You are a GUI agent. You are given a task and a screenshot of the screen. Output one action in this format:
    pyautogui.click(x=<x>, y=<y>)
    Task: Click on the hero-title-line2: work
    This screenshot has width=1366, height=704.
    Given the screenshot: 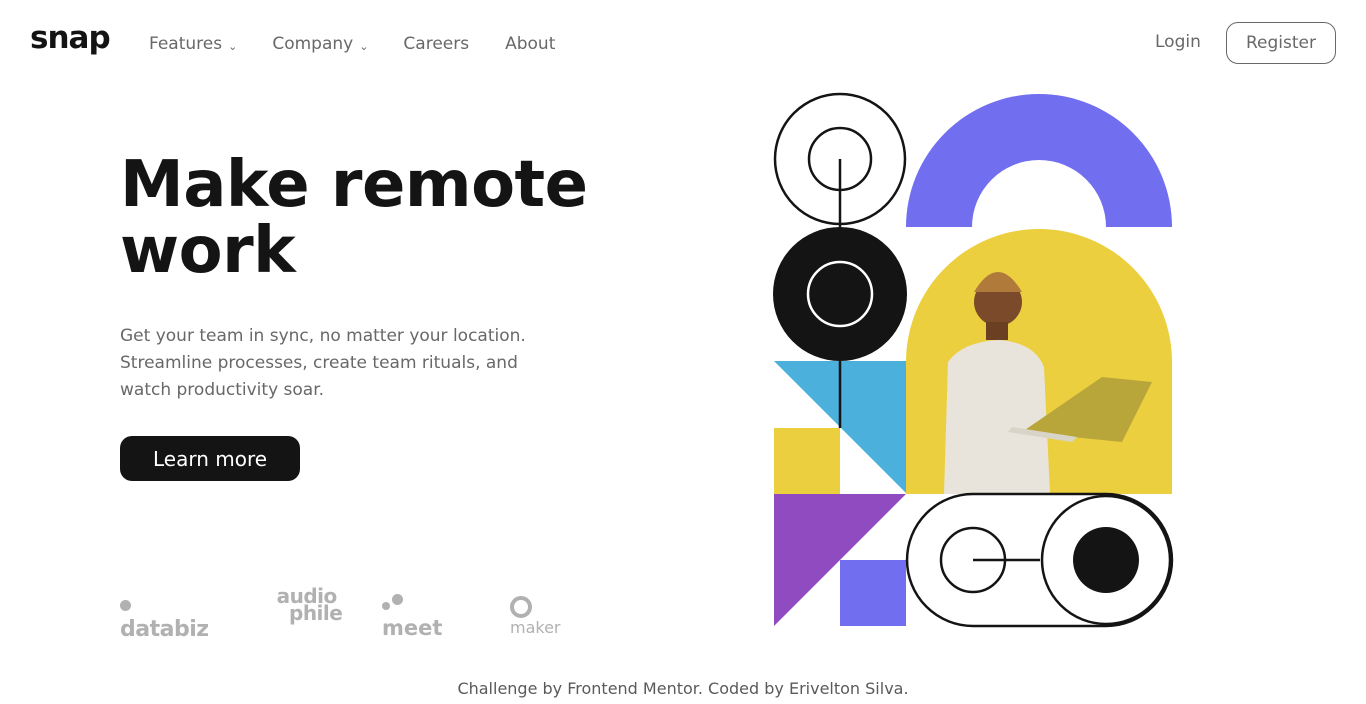 What is the action you would take?
    pyautogui.click(x=208, y=251)
    